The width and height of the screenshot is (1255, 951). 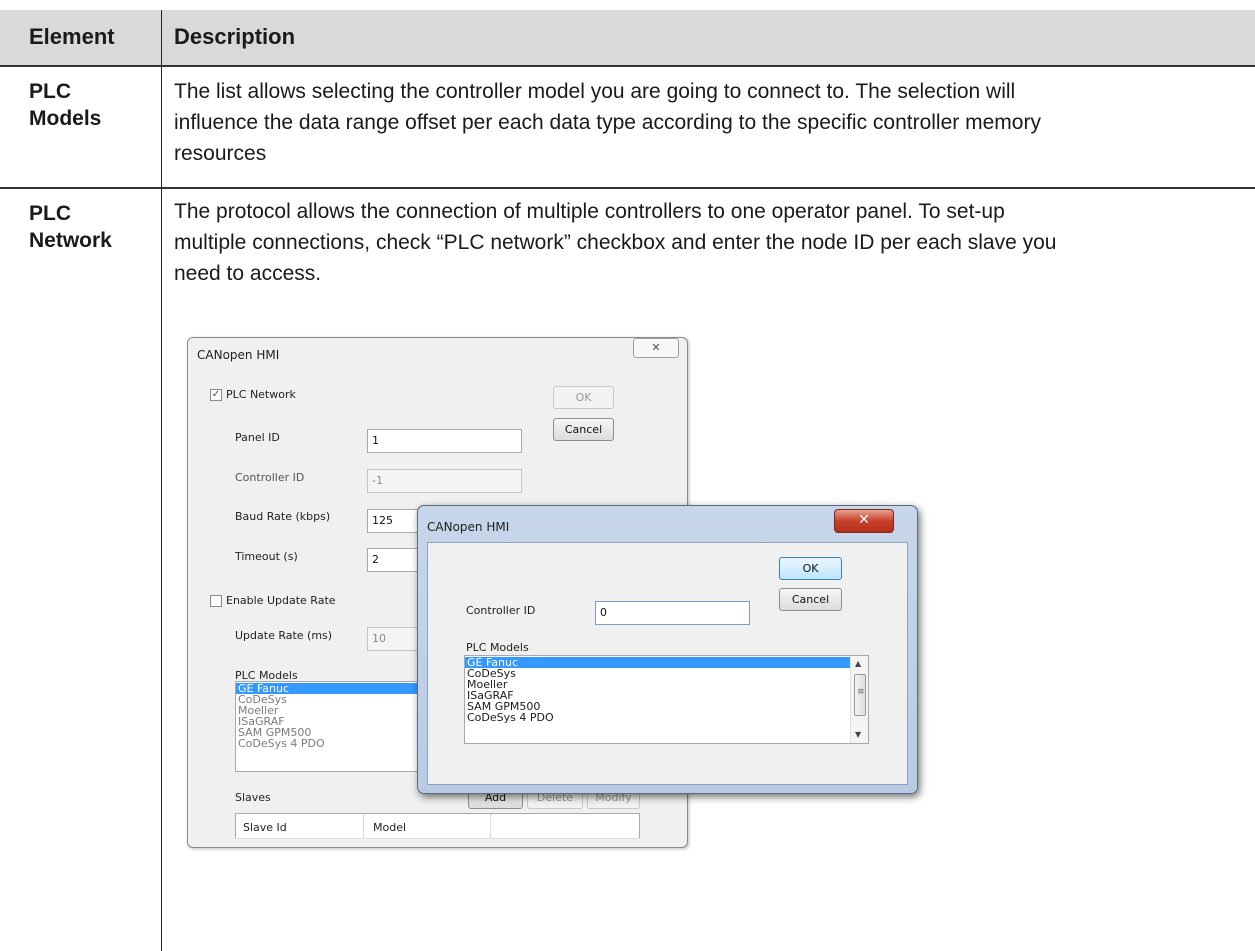 What do you see at coordinates (248, 273) in the screenshot?
I see `description-line: need to access.` at bounding box center [248, 273].